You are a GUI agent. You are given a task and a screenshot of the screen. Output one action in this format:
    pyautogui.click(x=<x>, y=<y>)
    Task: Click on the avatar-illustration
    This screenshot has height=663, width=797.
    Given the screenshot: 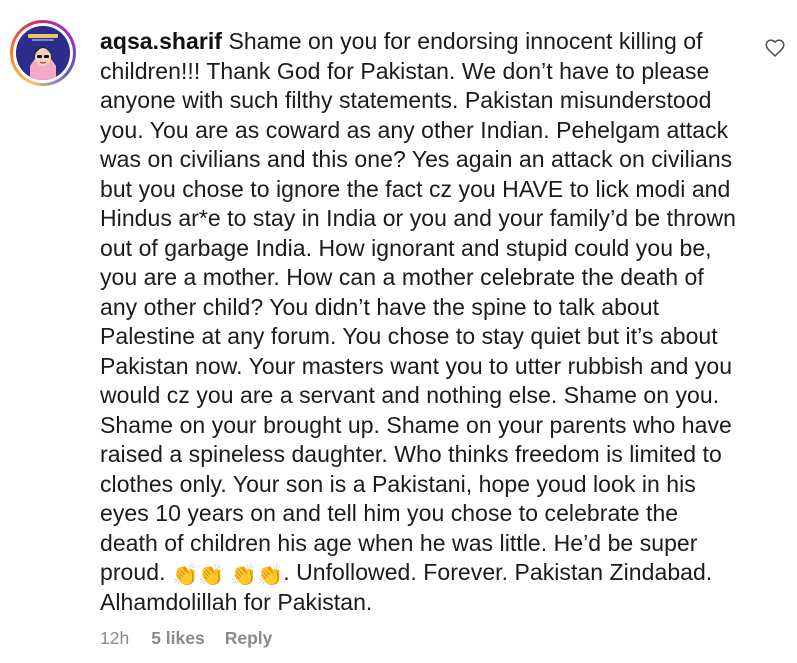 What is the action you would take?
    pyautogui.click(x=43, y=53)
    